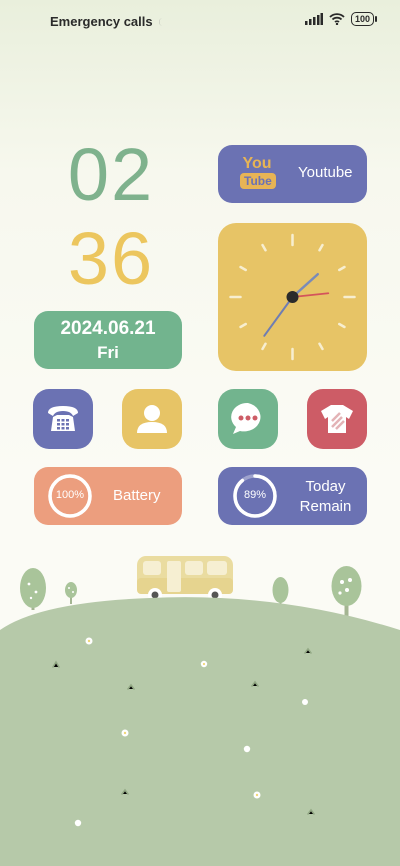  I want to click on tree-mid-icon, so click(280, 591).